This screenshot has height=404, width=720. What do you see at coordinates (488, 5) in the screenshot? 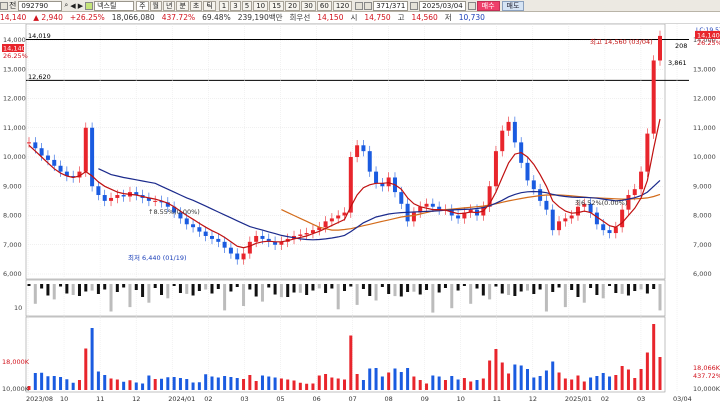
I see `buy-button: 매수` at bounding box center [488, 5].